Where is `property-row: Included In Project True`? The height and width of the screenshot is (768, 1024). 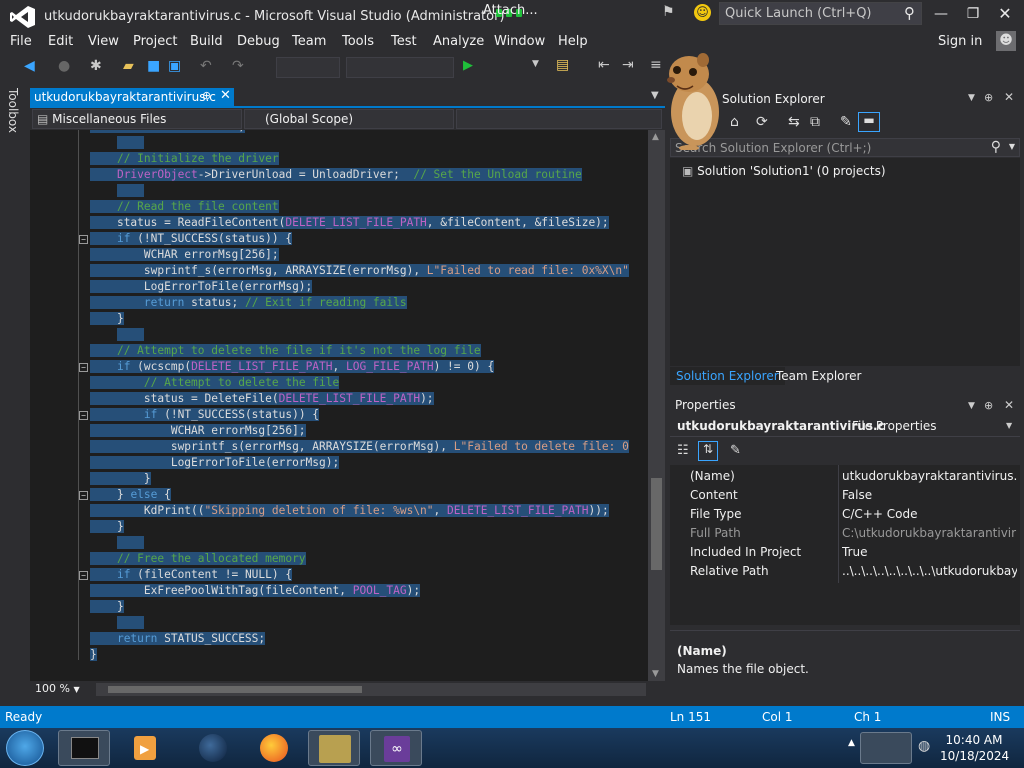 property-row: Included In Project True is located at coordinates (845, 551).